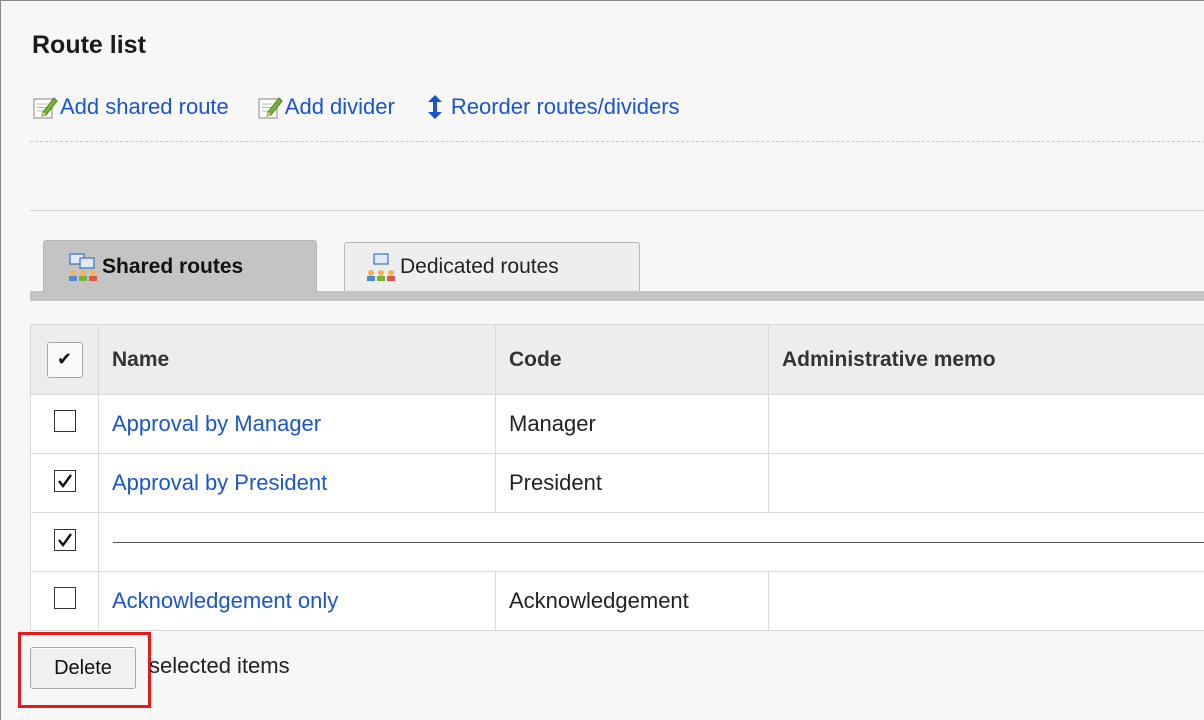  I want to click on column-header-name: Name, so click(297, 359).